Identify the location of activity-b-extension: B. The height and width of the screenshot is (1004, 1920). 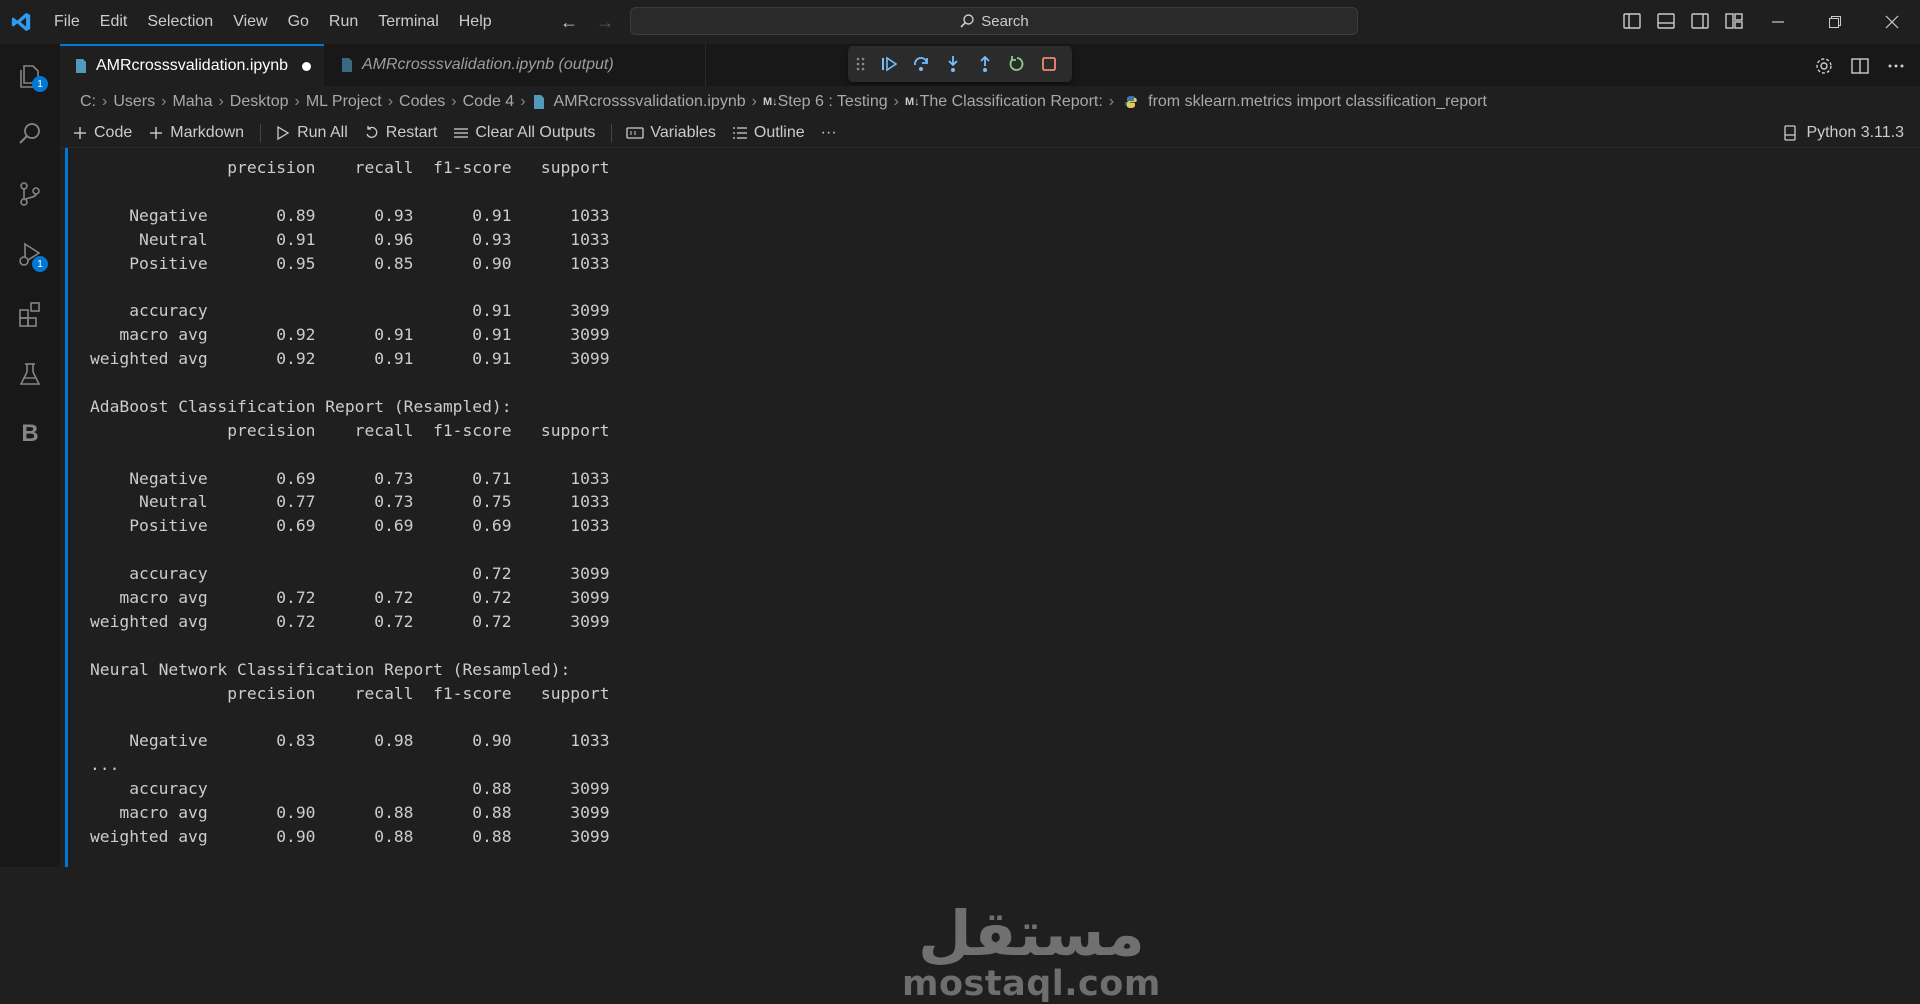
(30, 434).